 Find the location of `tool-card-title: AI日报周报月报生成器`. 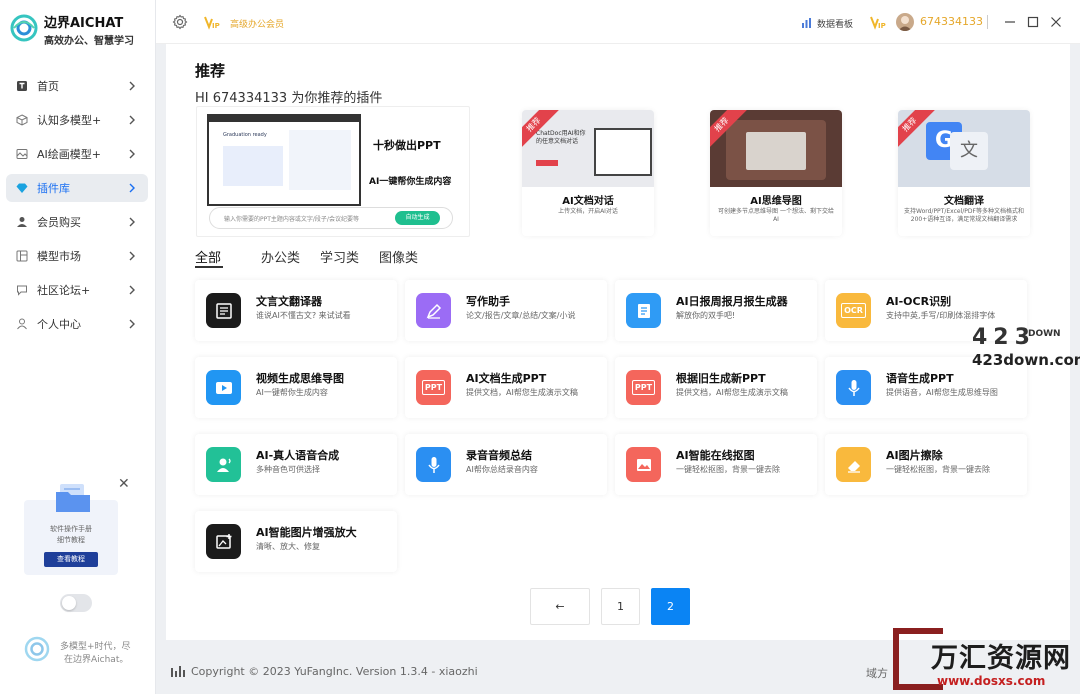

tool-card-title: AI日报周报月报生成器 is located at coordinates (732, 301).